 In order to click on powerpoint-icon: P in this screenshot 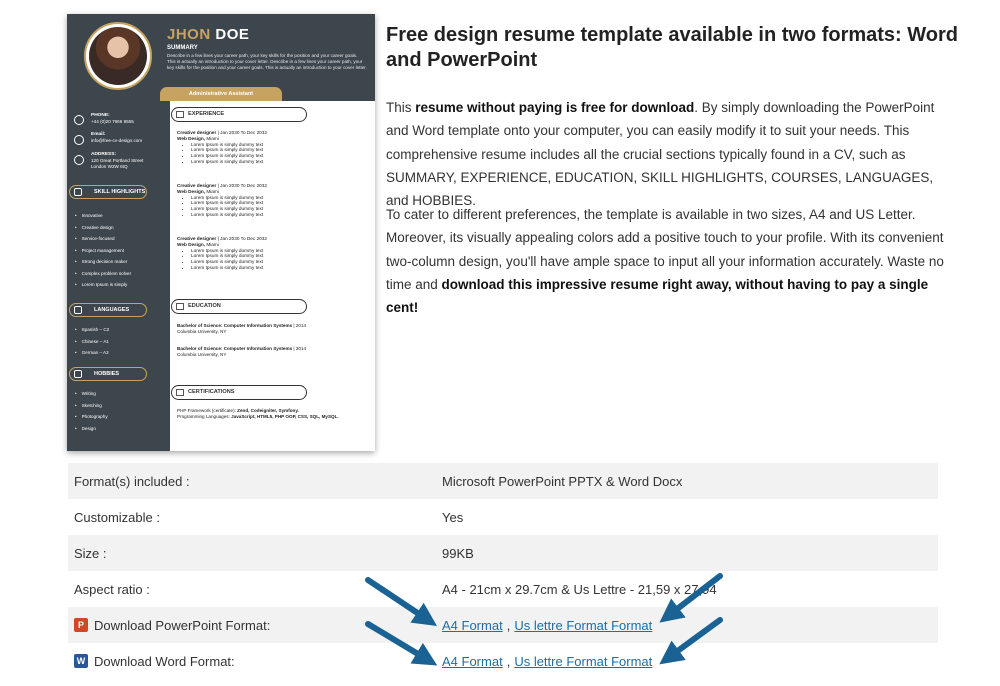, I will do `click(81, 625)`.